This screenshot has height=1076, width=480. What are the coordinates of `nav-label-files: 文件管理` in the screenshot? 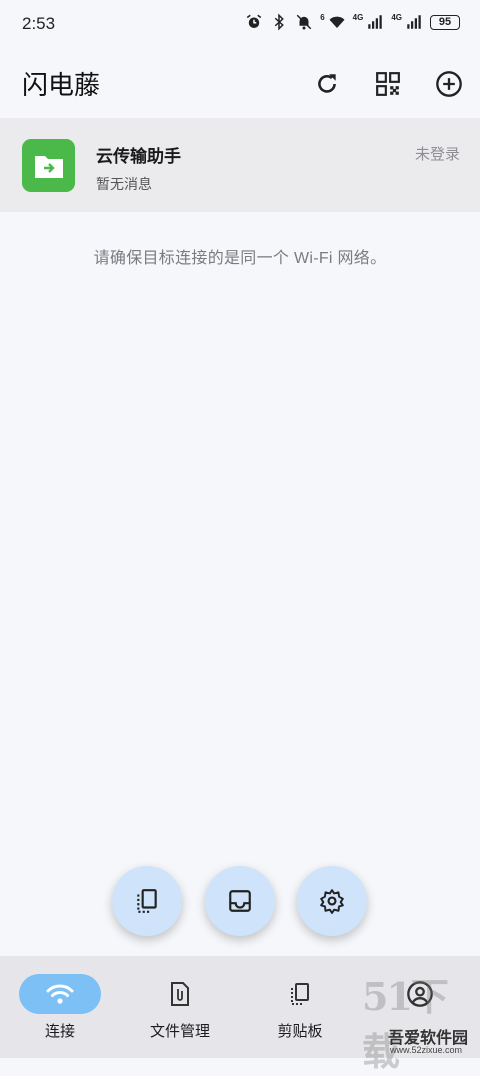 It's located at (179, 1031).